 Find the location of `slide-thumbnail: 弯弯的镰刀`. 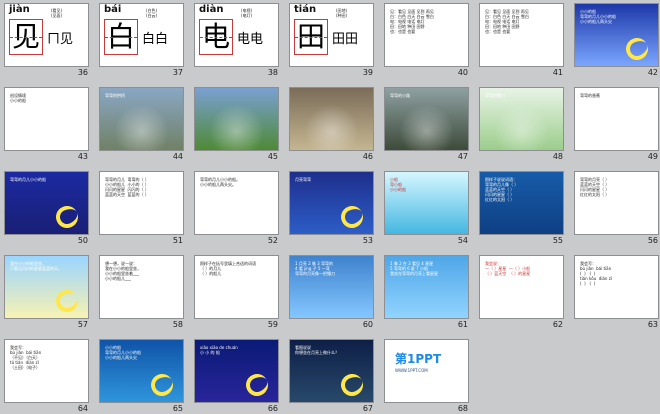

slide-thumbnail: 弯弯的镰刀 is located at coordinates (521, 119).